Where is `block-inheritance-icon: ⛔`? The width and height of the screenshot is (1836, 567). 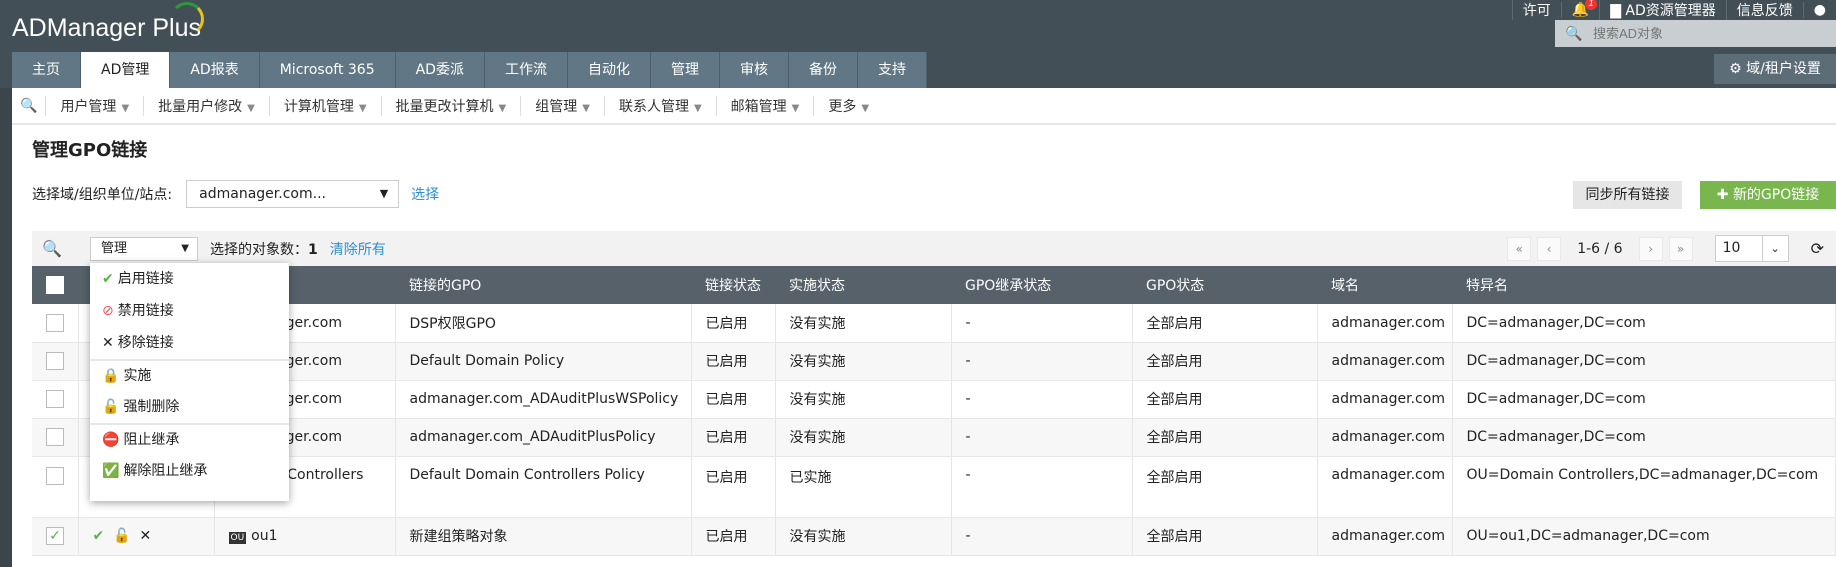
block-inheritance-icon: ⛔ is located at coordinates (111, 440).